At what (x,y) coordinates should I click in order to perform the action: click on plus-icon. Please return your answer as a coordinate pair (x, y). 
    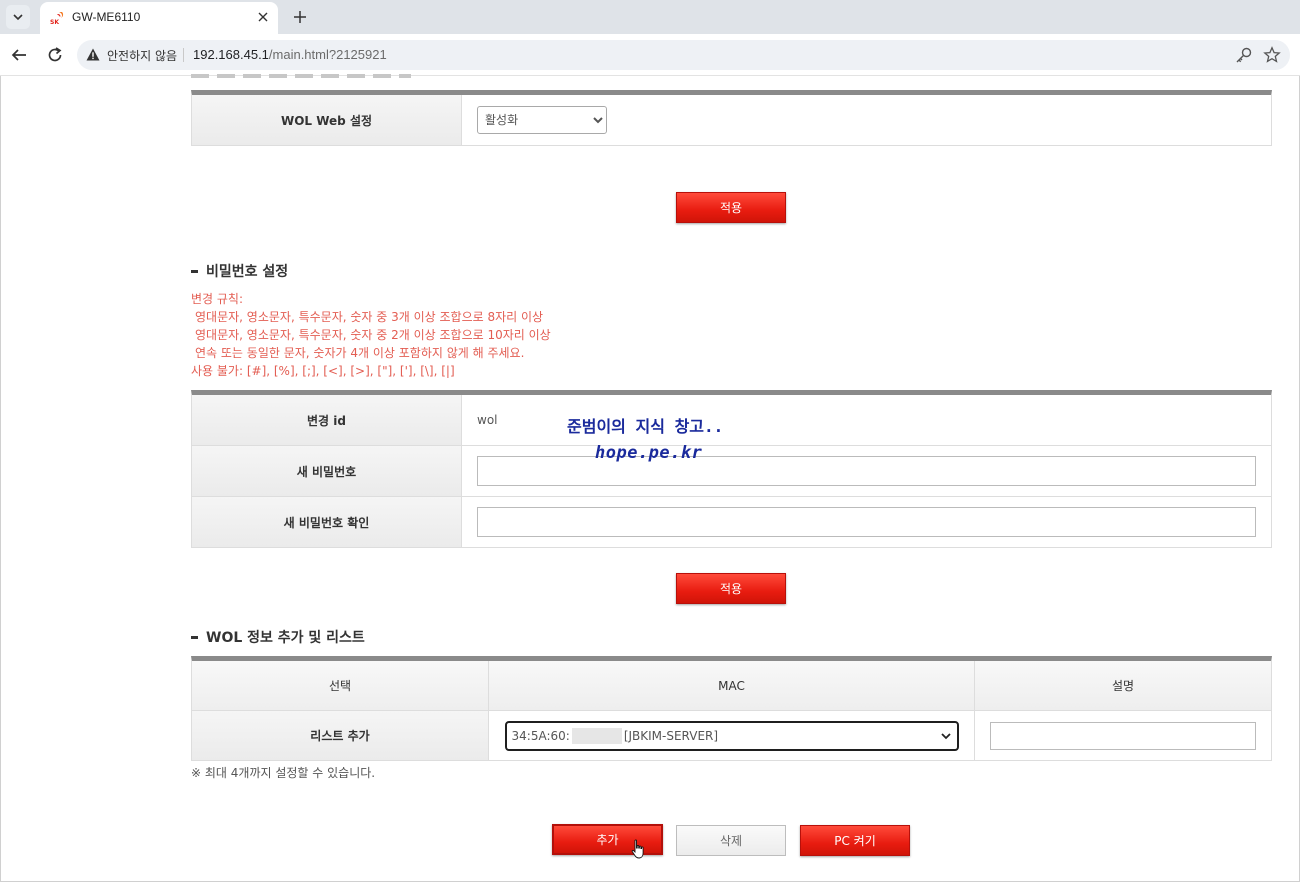
    Looking at the image, I should click on (300, 17).